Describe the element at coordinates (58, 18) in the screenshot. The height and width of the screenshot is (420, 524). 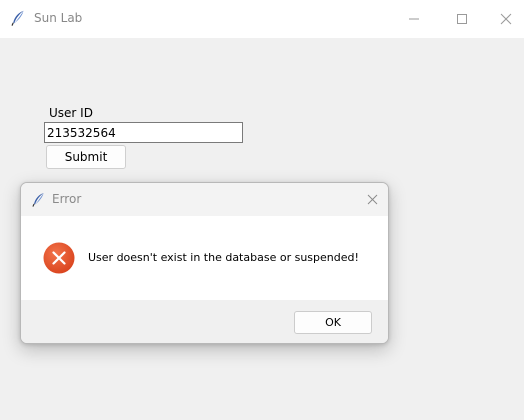
I see `window-title: Sun Lab` at that location.